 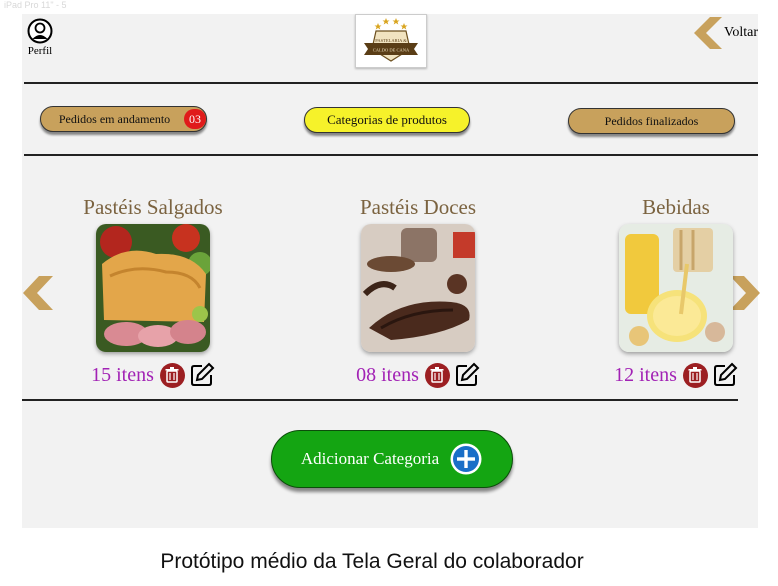 I want to click on svg-text: PASTELARIA &, so click(x=391, y=40).